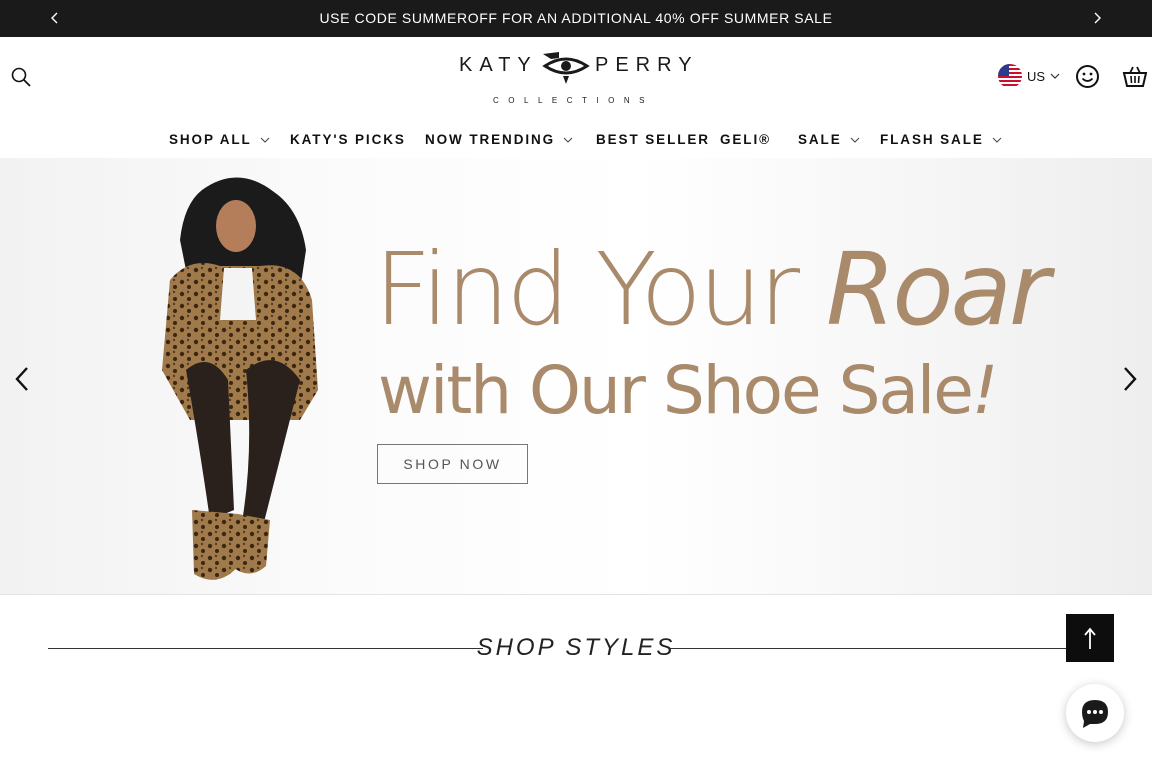 The image size is (1152, 768). I want to click on back-to-top-button, so click(1090, 638).